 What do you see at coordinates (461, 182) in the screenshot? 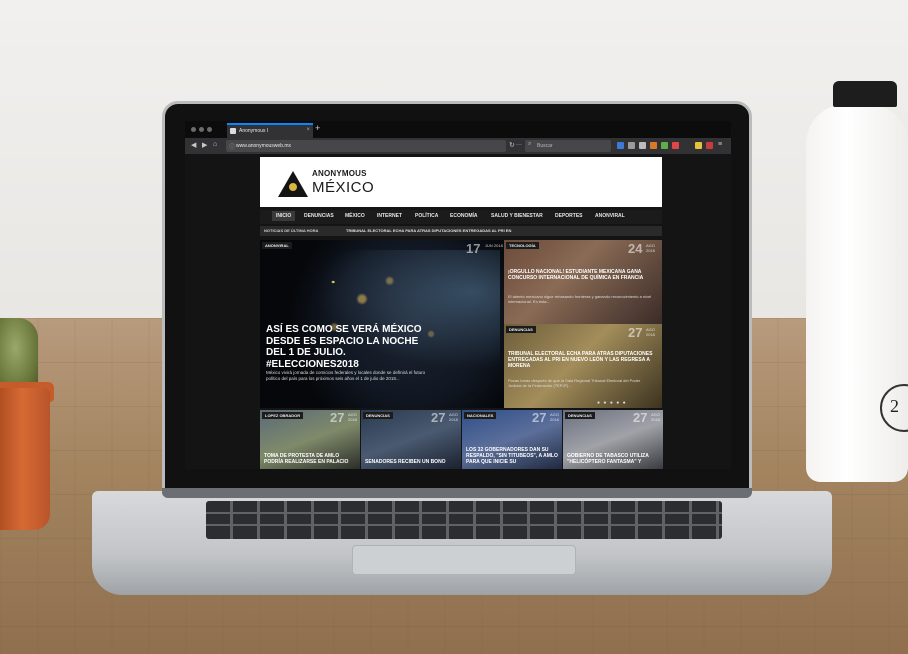
I see `site-header: ANONYMOUS MÉXICO` at bounding box center [461, 182].